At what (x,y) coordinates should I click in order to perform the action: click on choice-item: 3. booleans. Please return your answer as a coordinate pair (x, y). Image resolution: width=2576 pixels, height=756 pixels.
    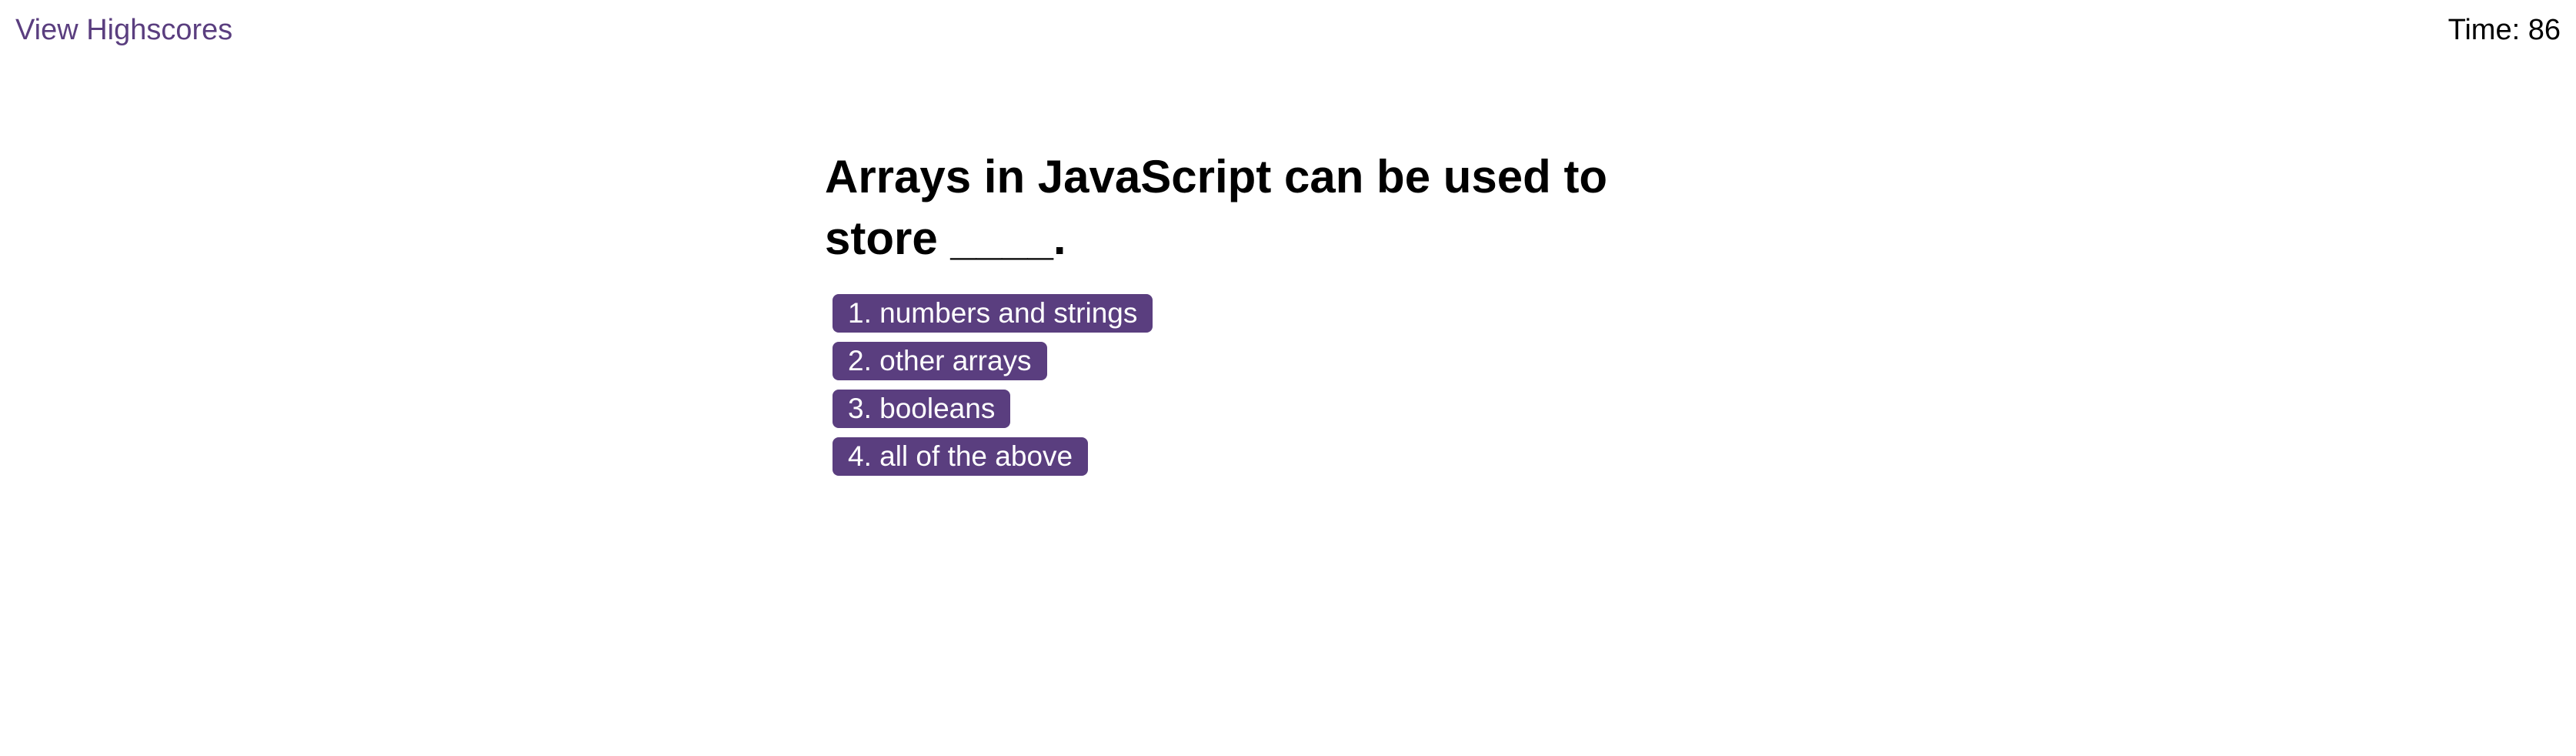
    Looking at the image, I should click on (1290, 409).